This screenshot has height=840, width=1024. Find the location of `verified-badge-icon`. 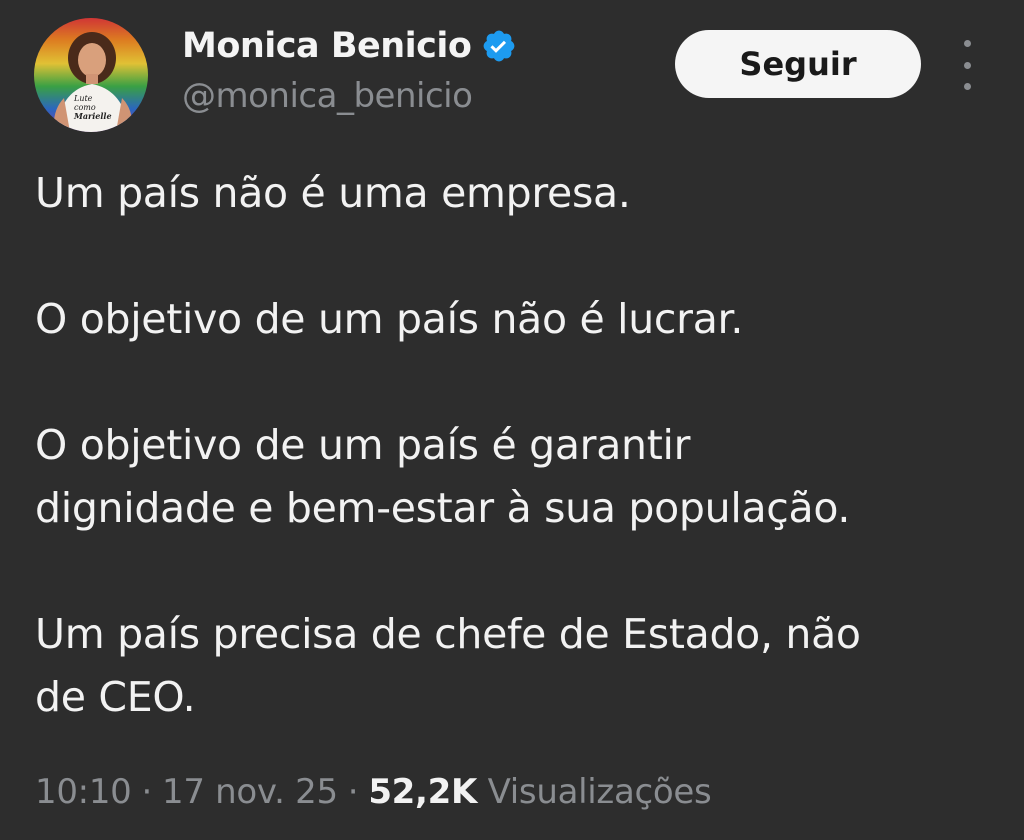

verified-badge-icon is located at coordinates (499, 46).